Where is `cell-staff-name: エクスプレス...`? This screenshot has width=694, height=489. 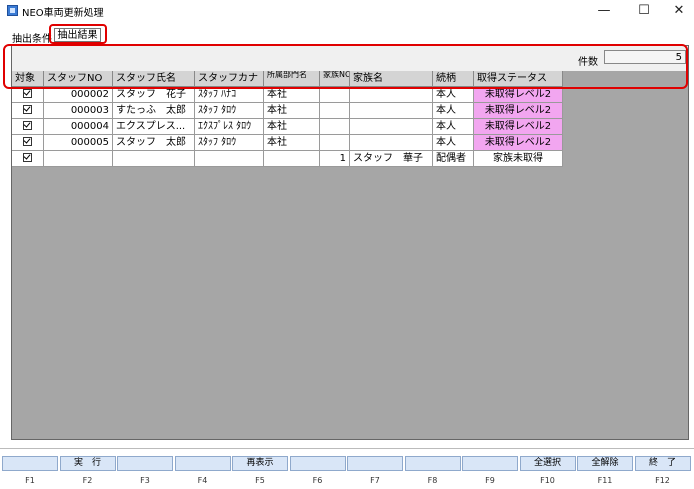
cell-staff-name: エクスプレス... is located at coordinates (154, 127).